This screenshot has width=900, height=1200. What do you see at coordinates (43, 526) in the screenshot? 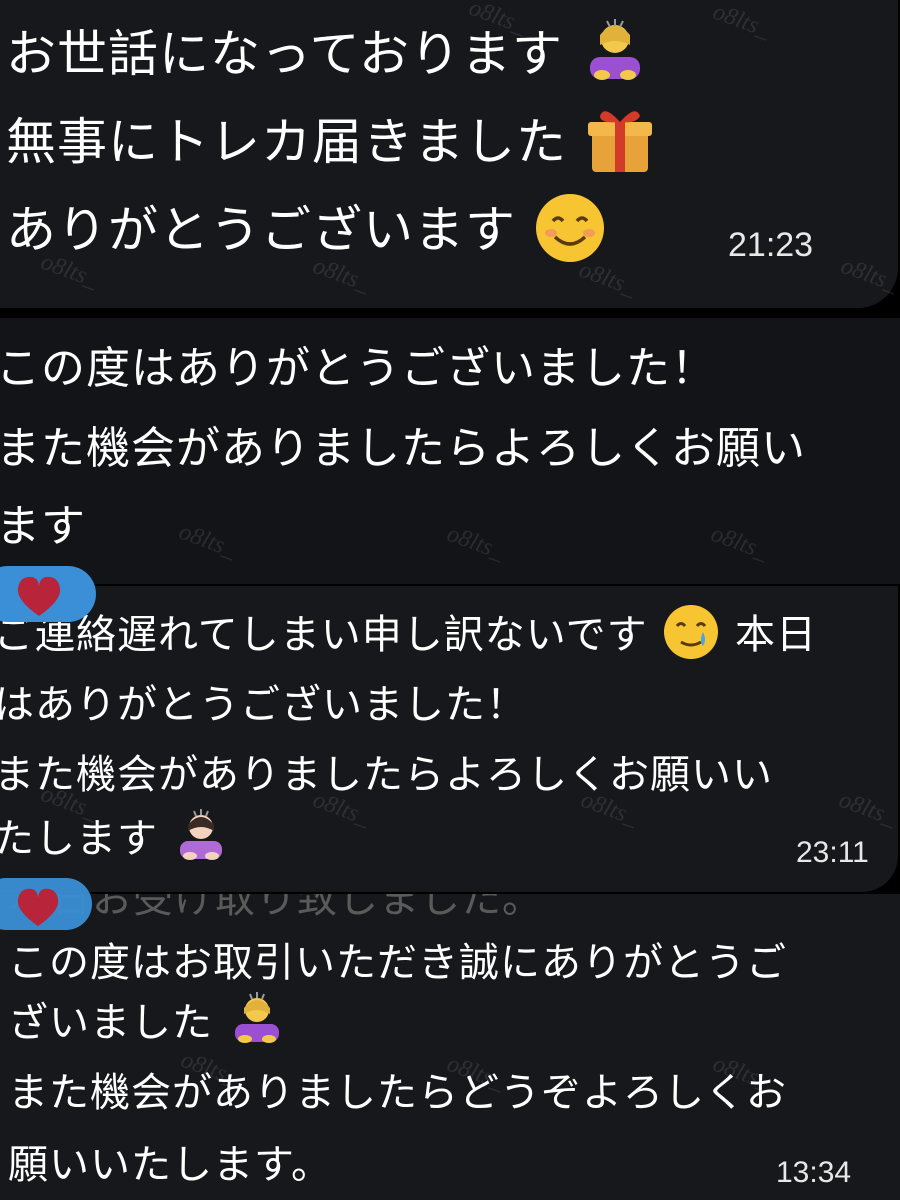
I see `message-2-line-3: ます` at bounding box center [43, 526].